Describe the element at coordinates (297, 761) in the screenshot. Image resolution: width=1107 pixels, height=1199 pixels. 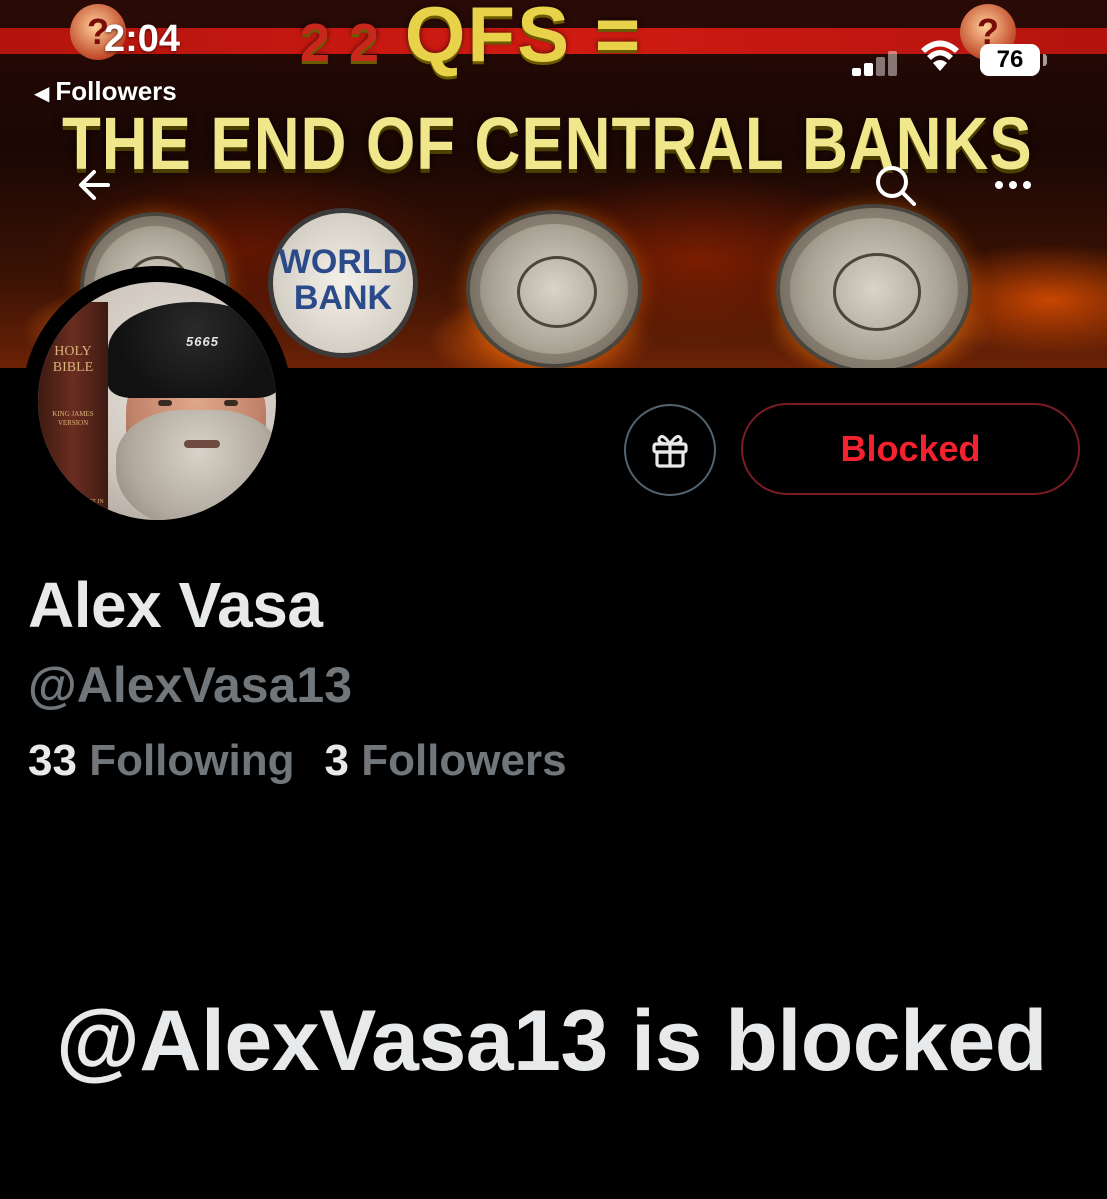
I see `follow-stats: 33 Following 3 Followers` at that location.